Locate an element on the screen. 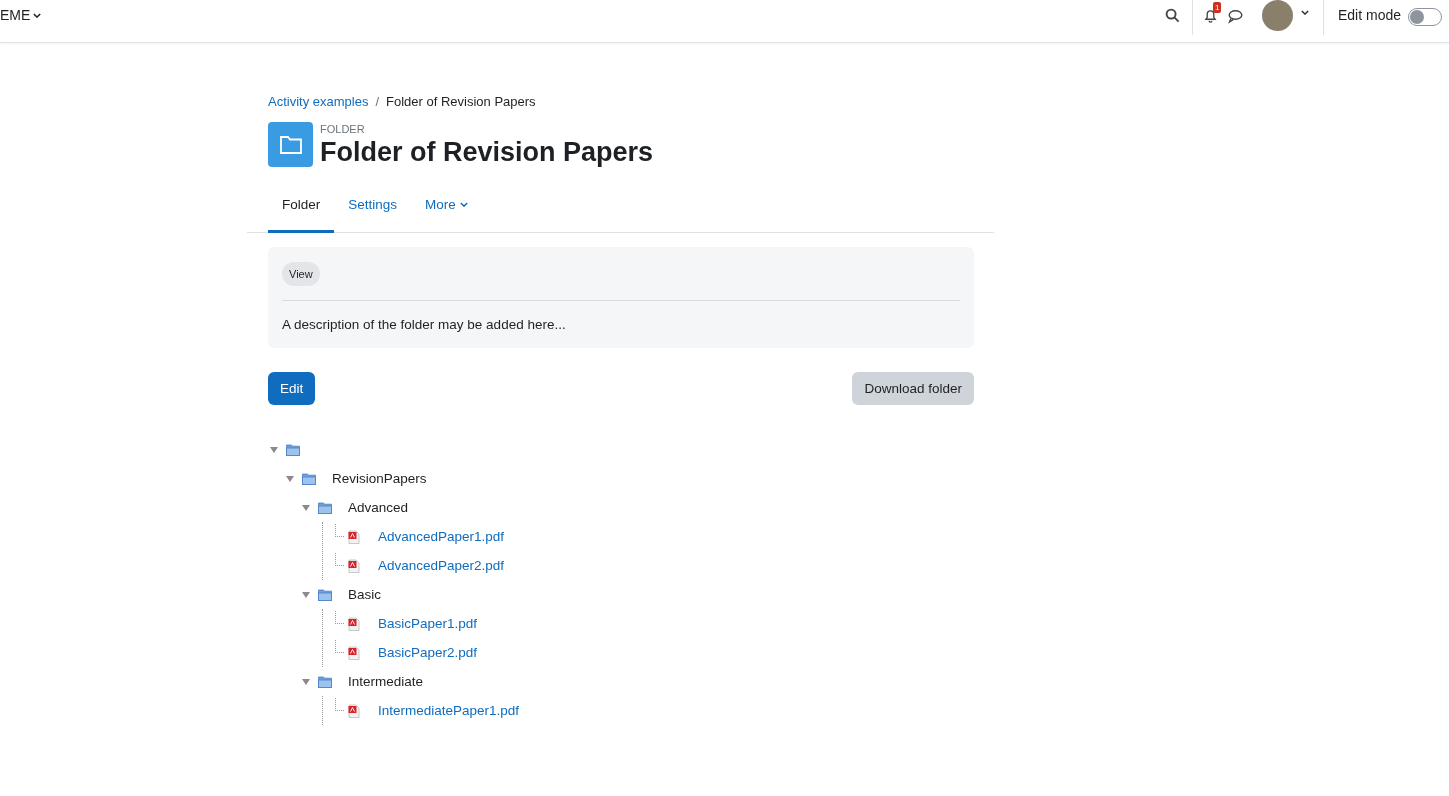  search-icon is located at coordinates (1172, 15).